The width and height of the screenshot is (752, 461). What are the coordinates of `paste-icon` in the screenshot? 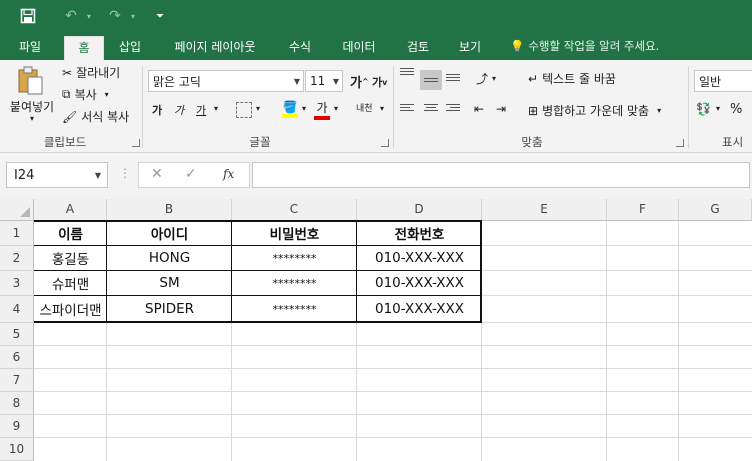 It's located at (31, 81).